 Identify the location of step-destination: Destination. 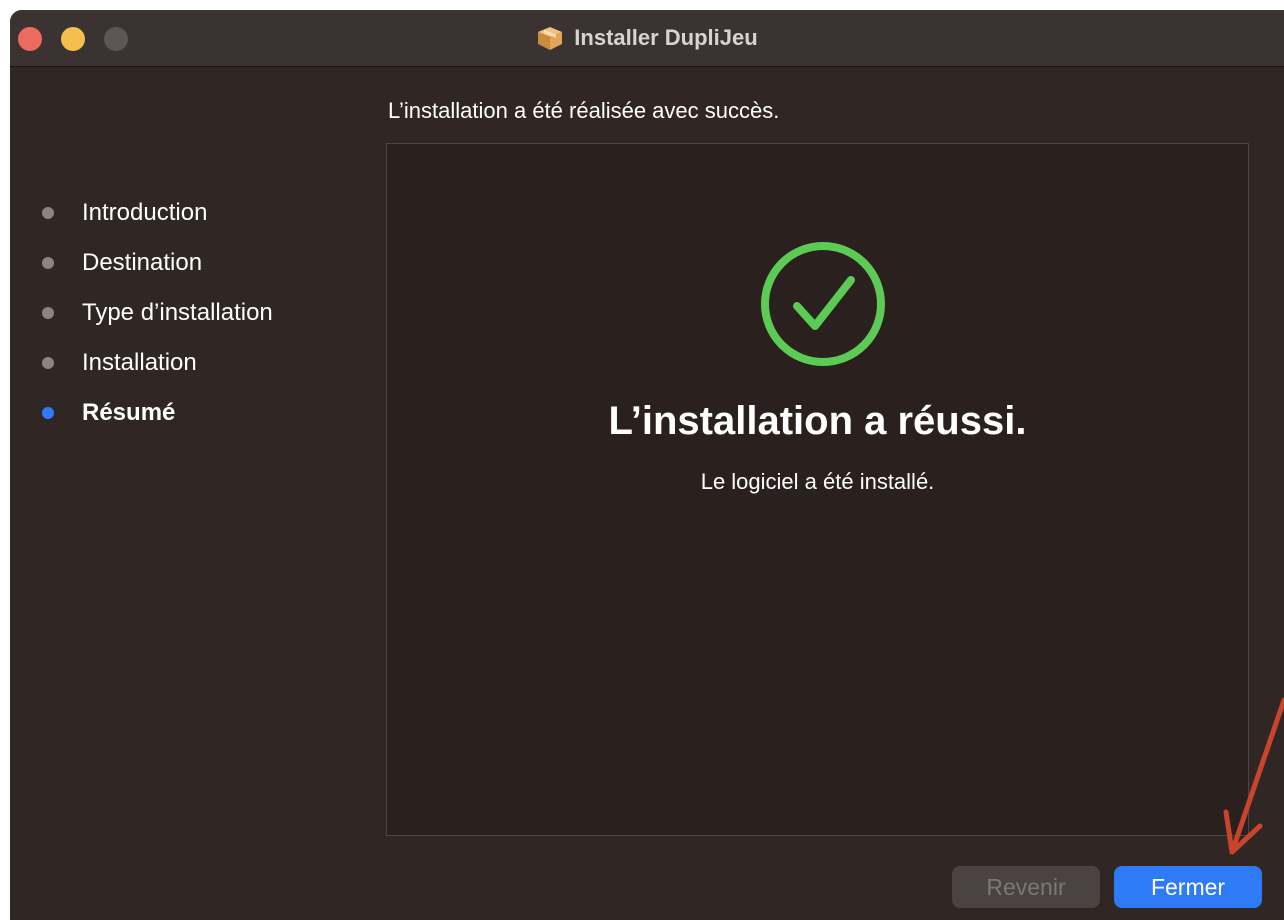
(157, 263).